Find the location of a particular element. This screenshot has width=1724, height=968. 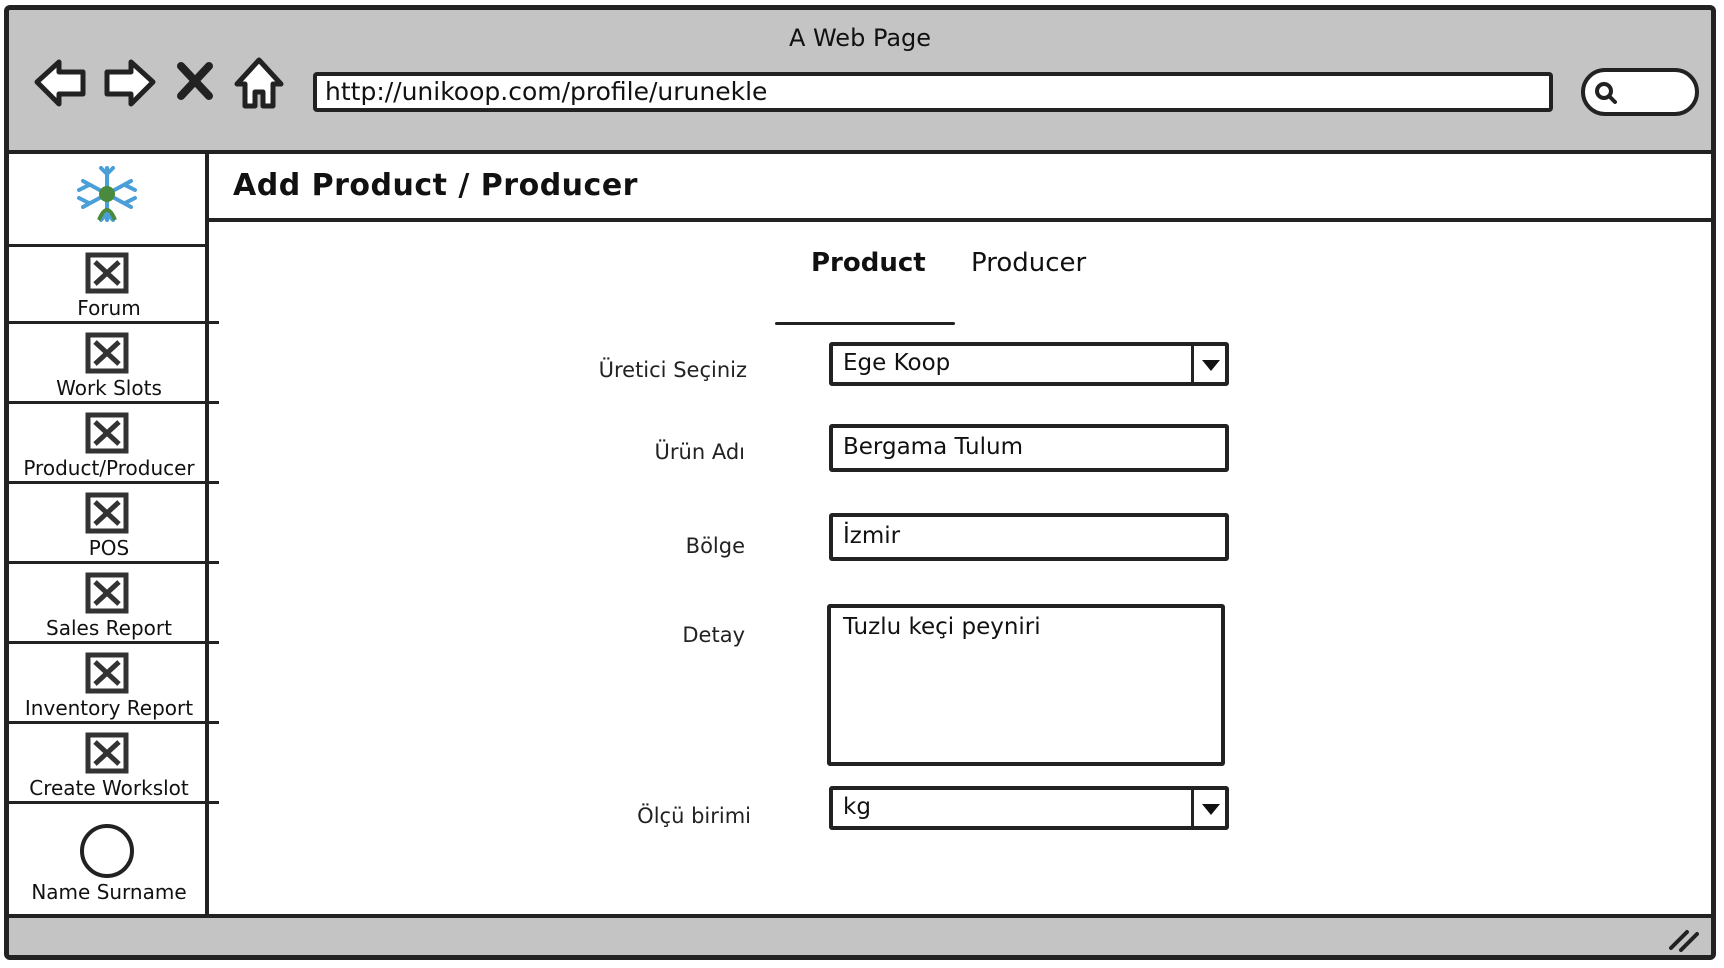

window-title: A Web Page is located at coordinates (860, 38).